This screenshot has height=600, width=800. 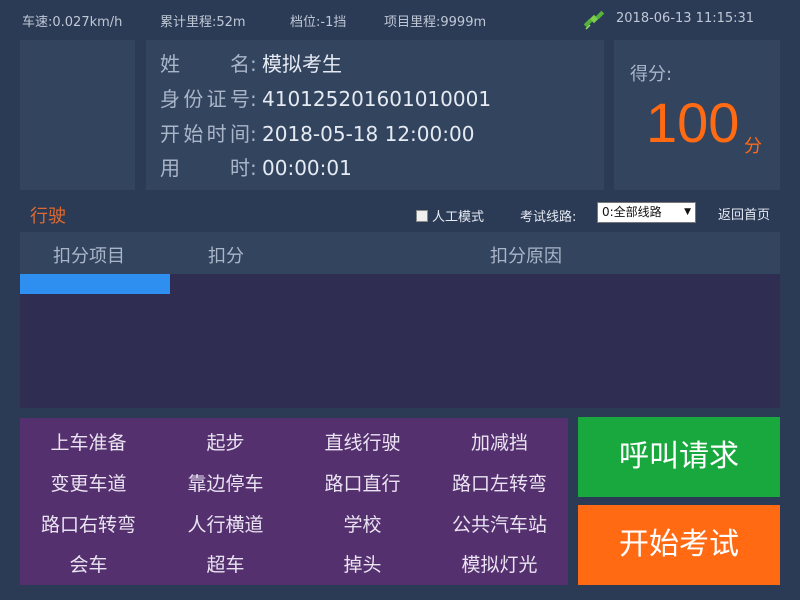 What do you see at coordinates (88, 563) in the screenshot?
I see `item-meeting-vehicle: 会车` at bounding box center [88, 563].